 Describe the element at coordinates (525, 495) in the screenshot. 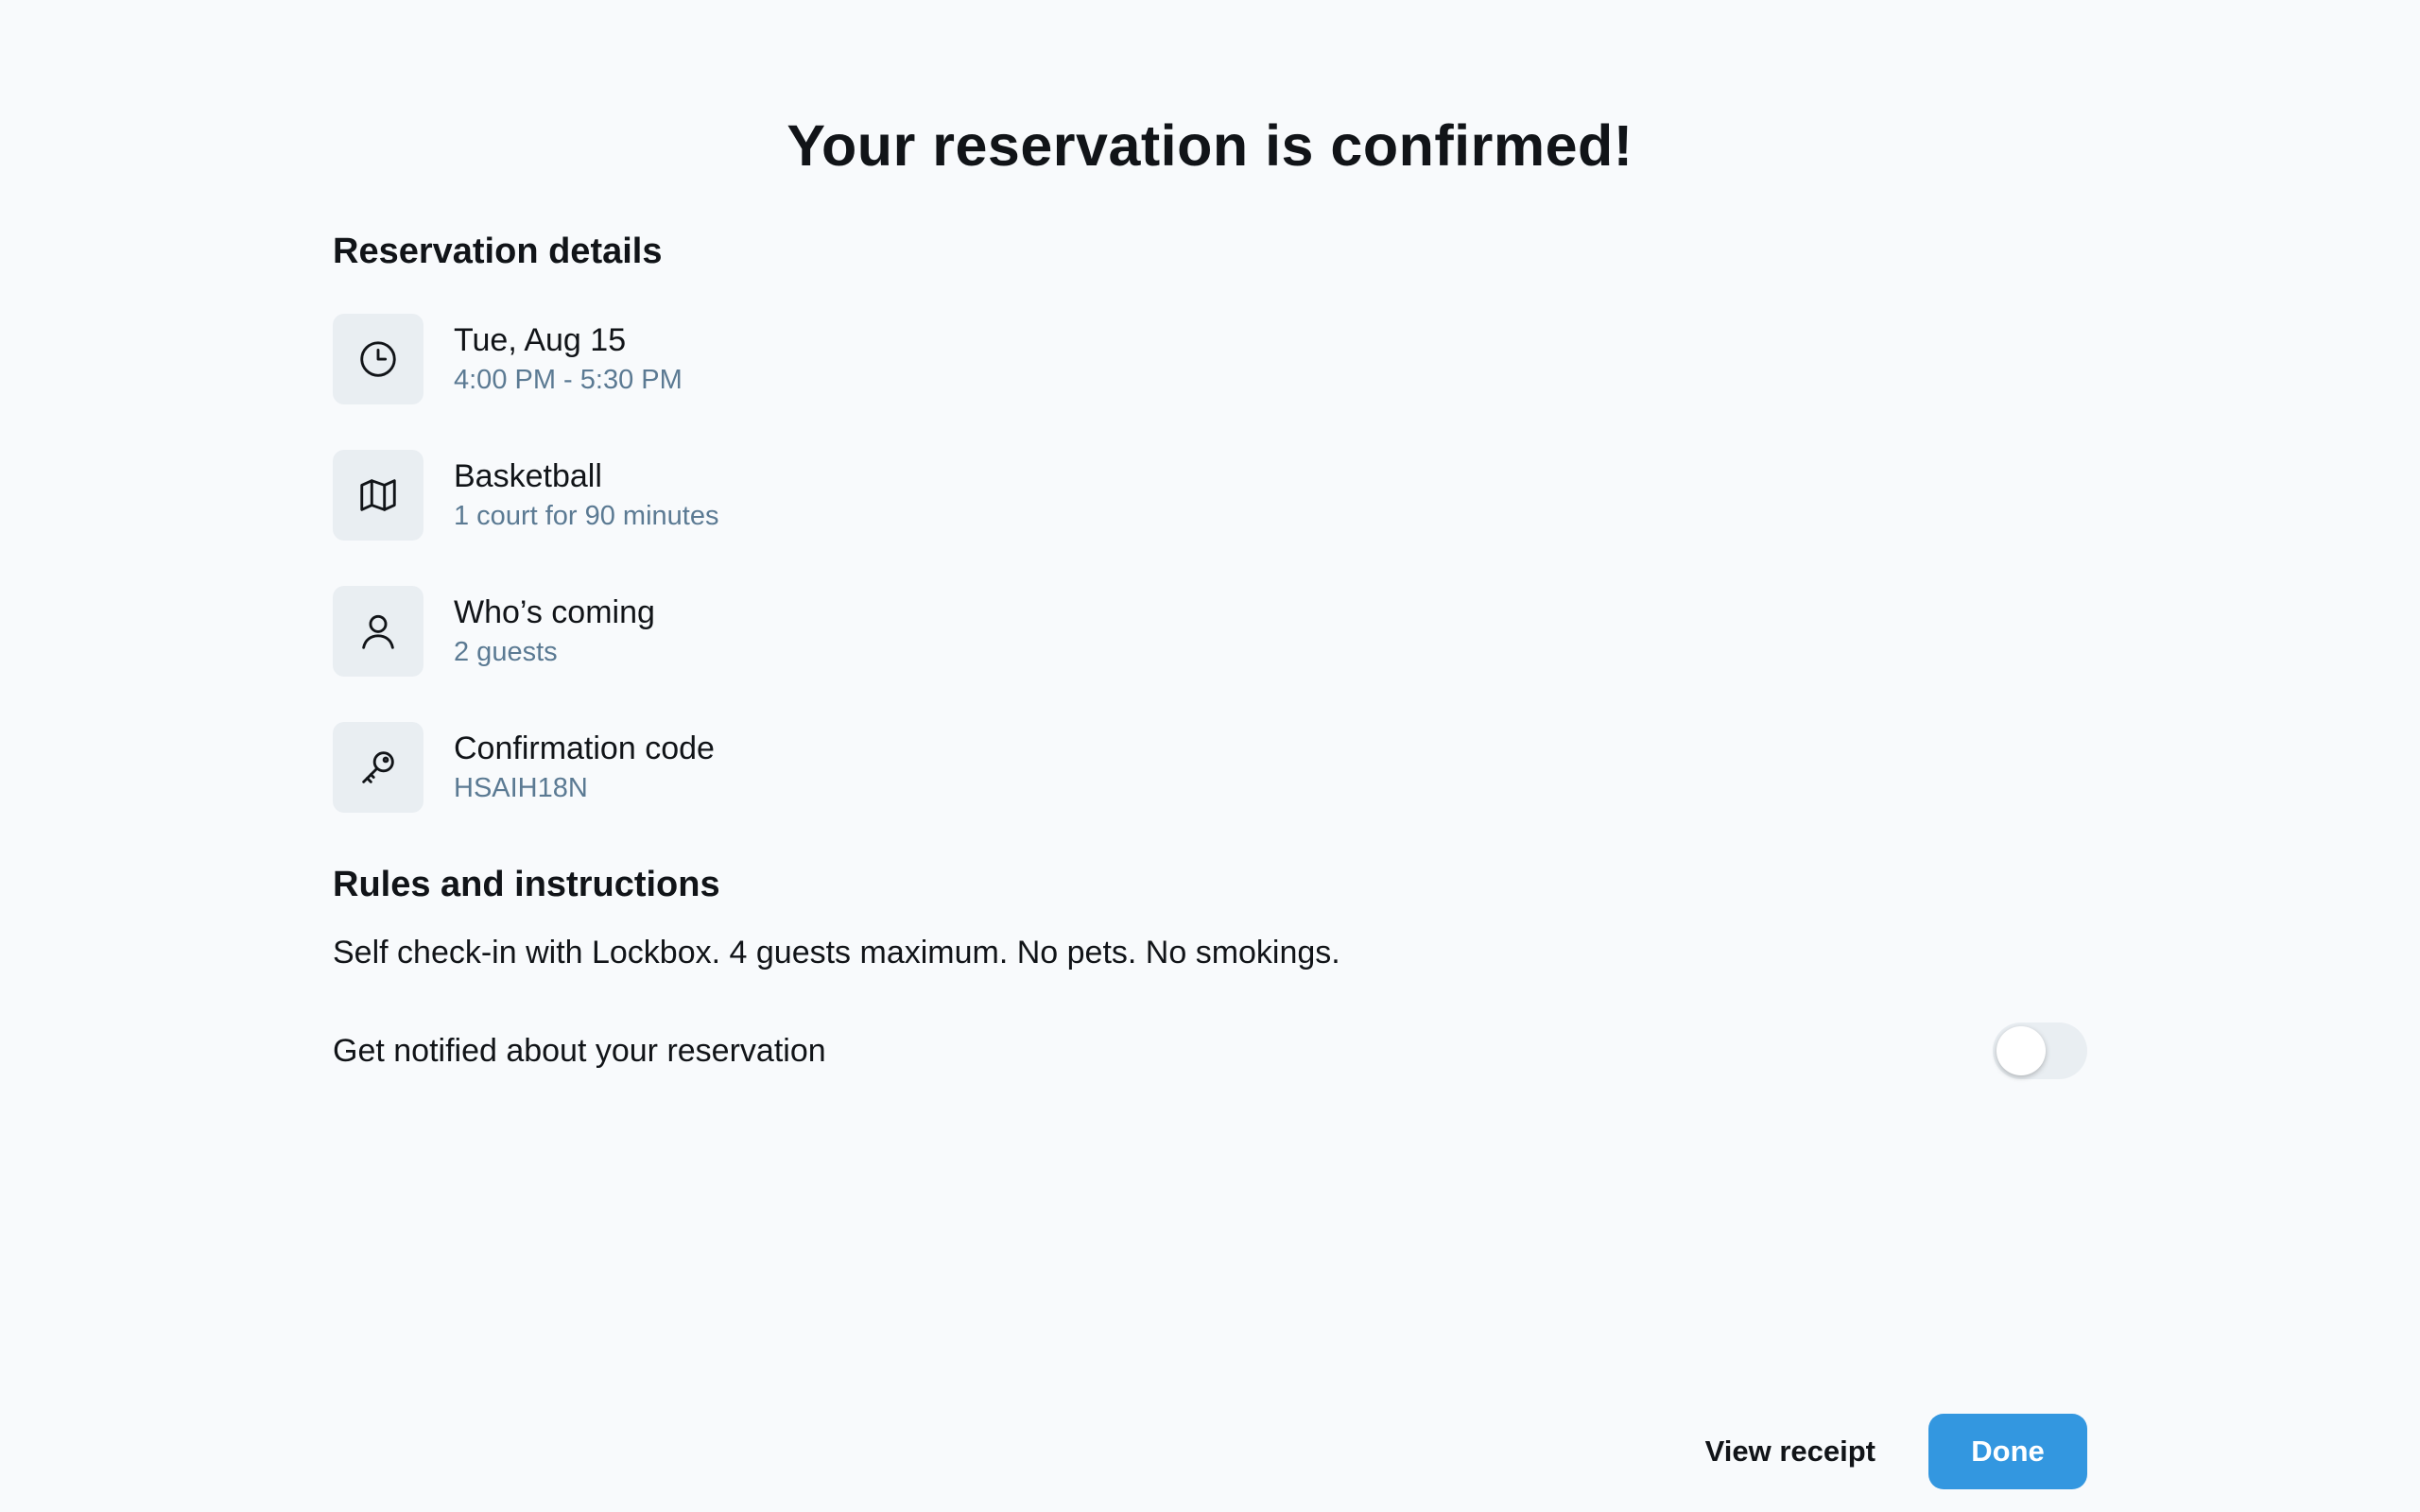

I see `detail-item-activity: Basketball 1 court for 90 minutes` at that location.